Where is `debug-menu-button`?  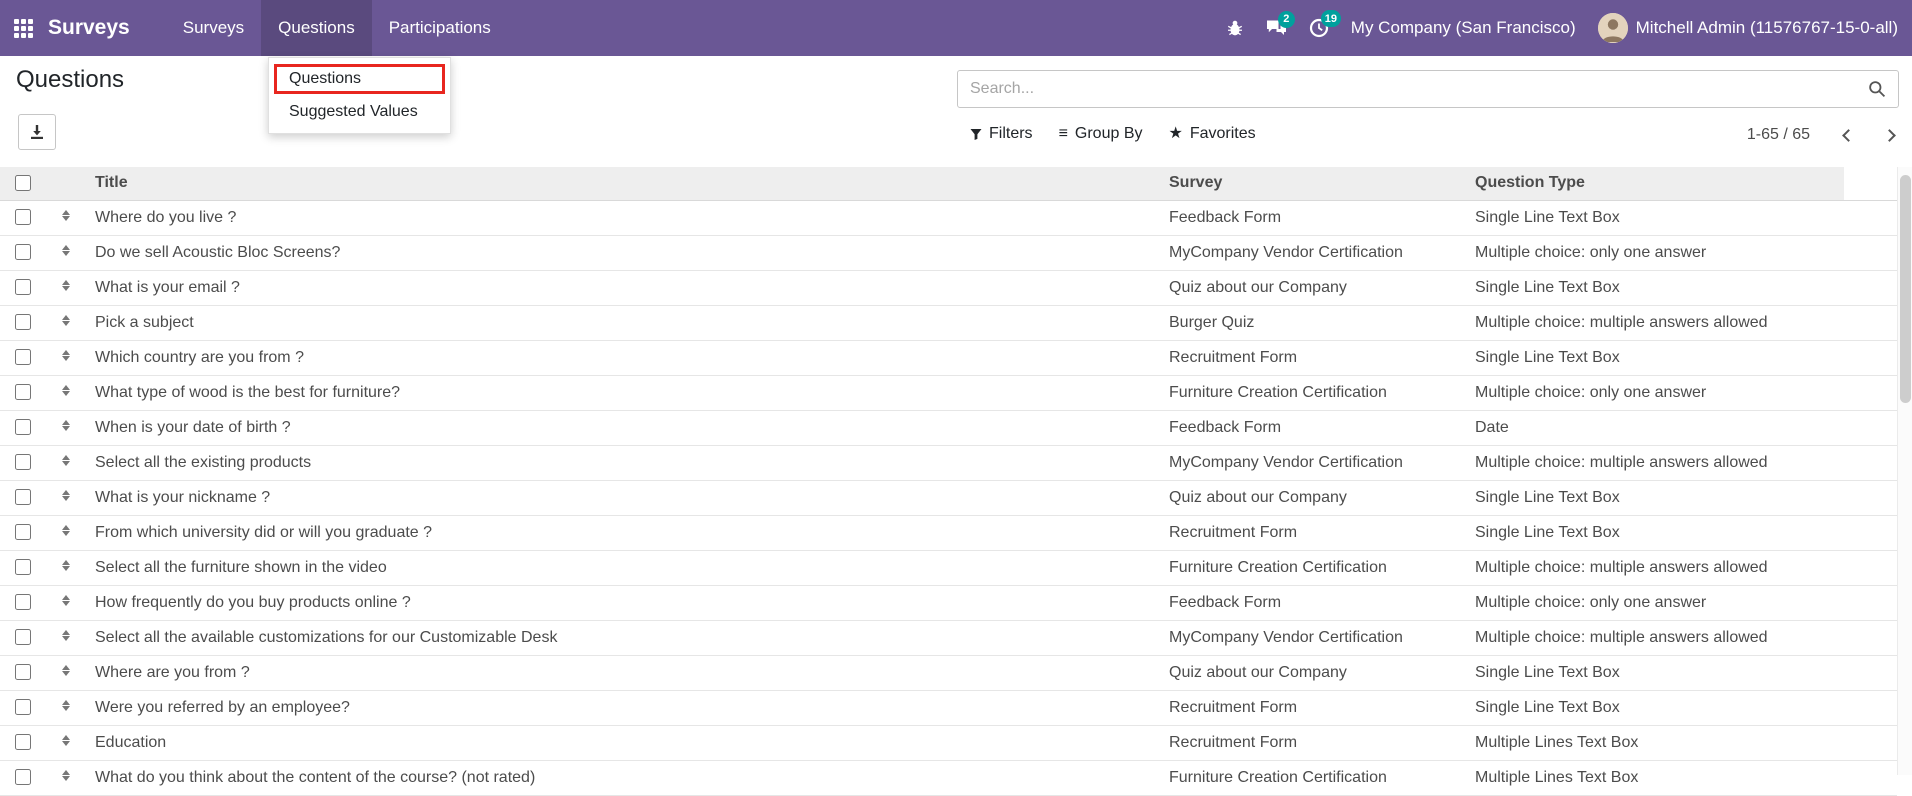
debug-menu-button is located at coordinates (1235, 28).